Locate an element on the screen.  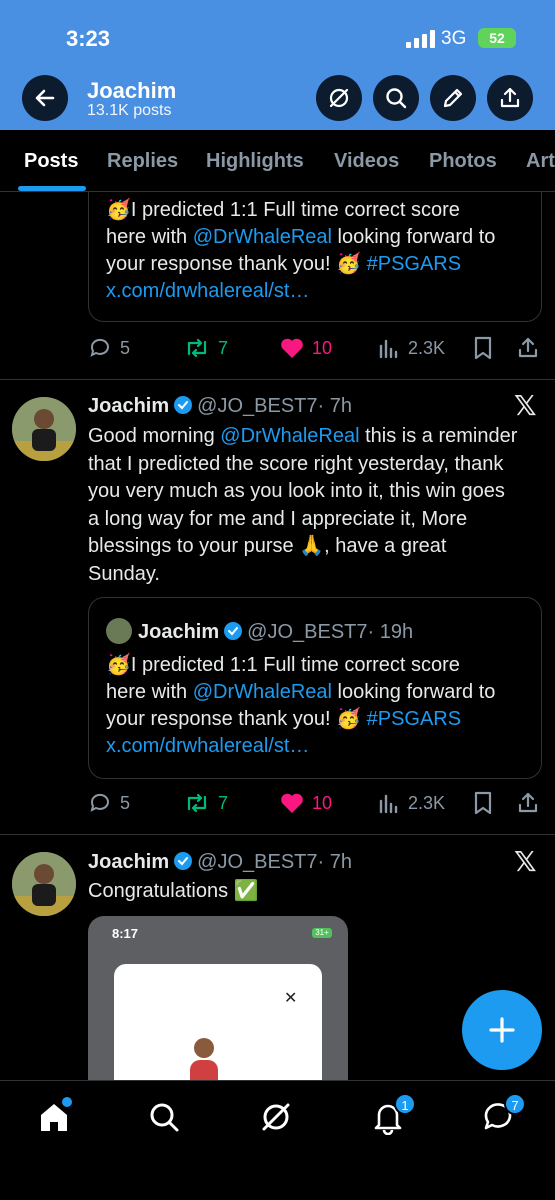
share-button is located at coordinates (510, 98).